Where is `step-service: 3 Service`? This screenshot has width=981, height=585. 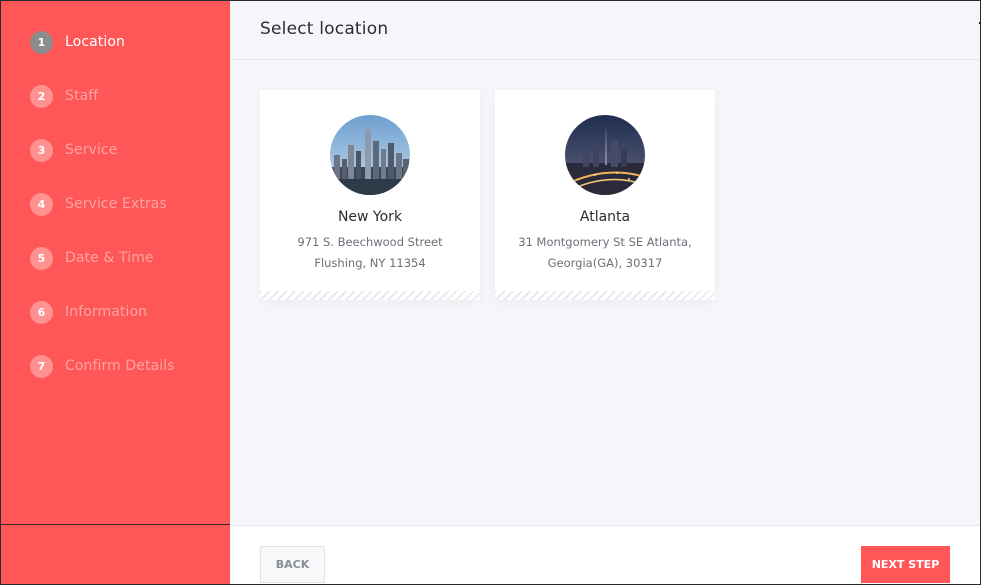
step-service: 3 Service is located at coordinates (102, 150).